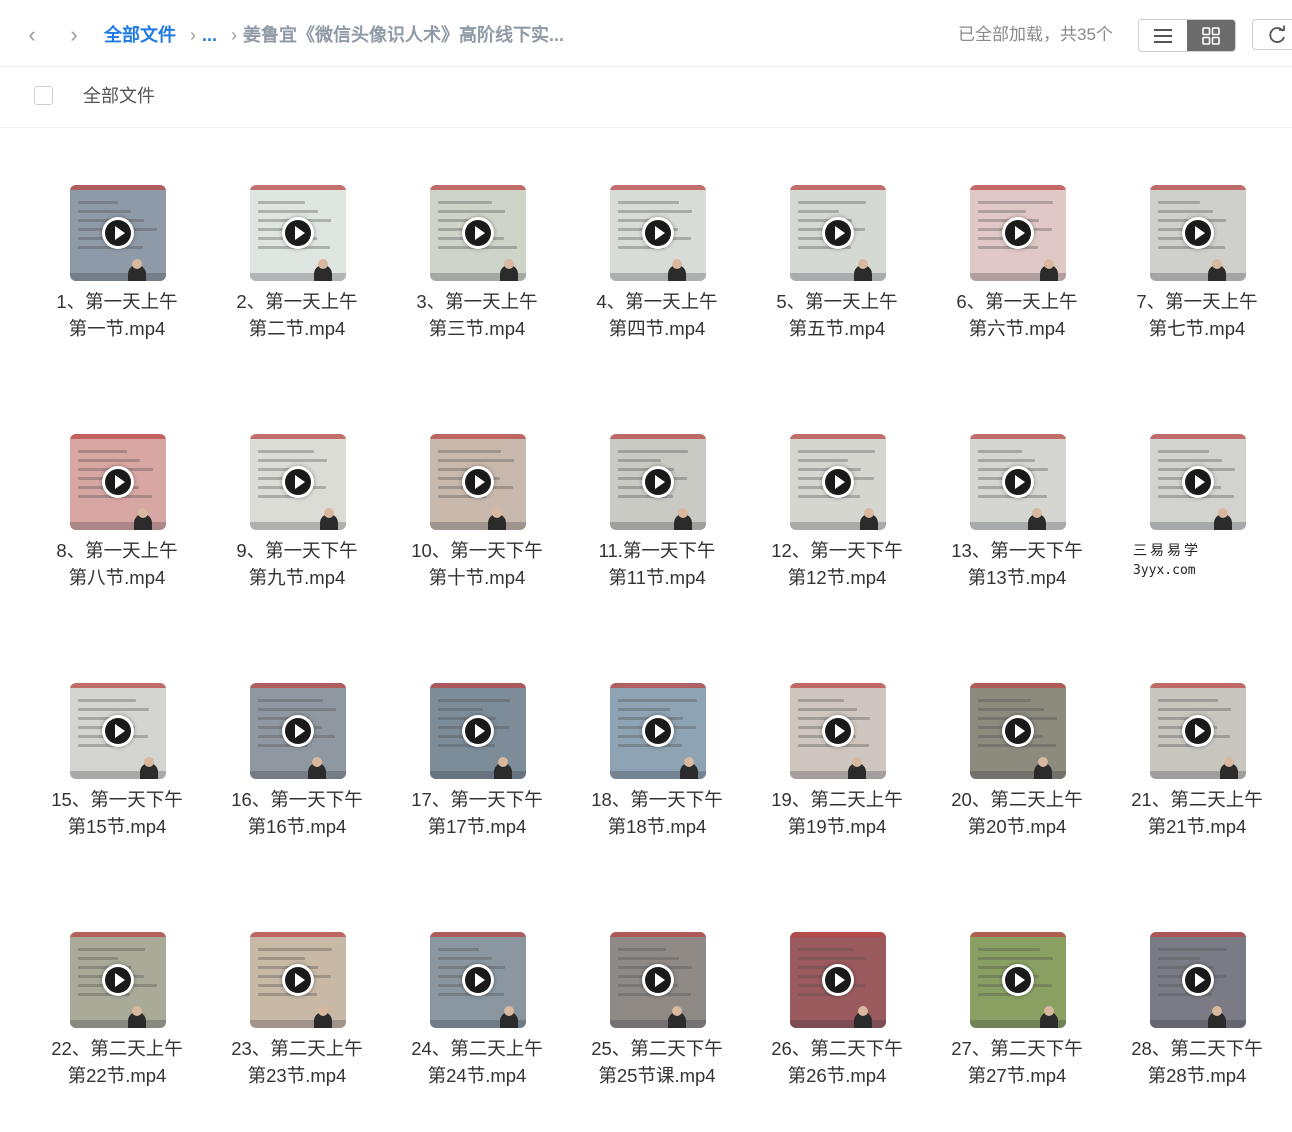  What do you see at coordinates (297, 1032) in the screenshot?
I see `file-tile: 23、第二天上午 第23节.mp4` at bounding box center [297, 1032].